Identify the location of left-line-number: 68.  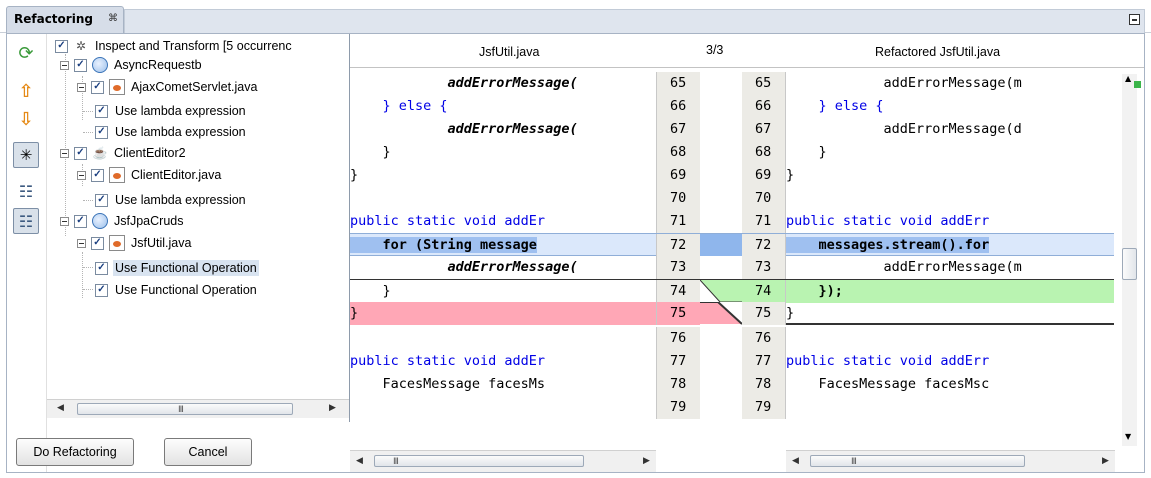
(678, 152).